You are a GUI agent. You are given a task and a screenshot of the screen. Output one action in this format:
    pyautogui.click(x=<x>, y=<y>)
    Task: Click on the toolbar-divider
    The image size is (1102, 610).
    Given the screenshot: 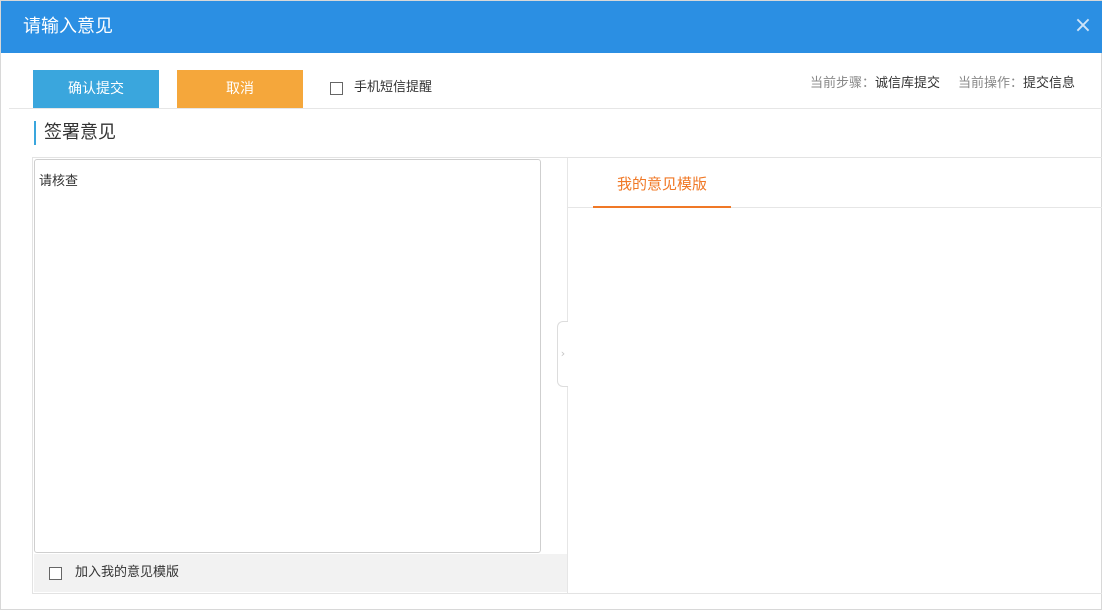 What is the action you would take?
    pyautogui.click(x=555, y=108)
    